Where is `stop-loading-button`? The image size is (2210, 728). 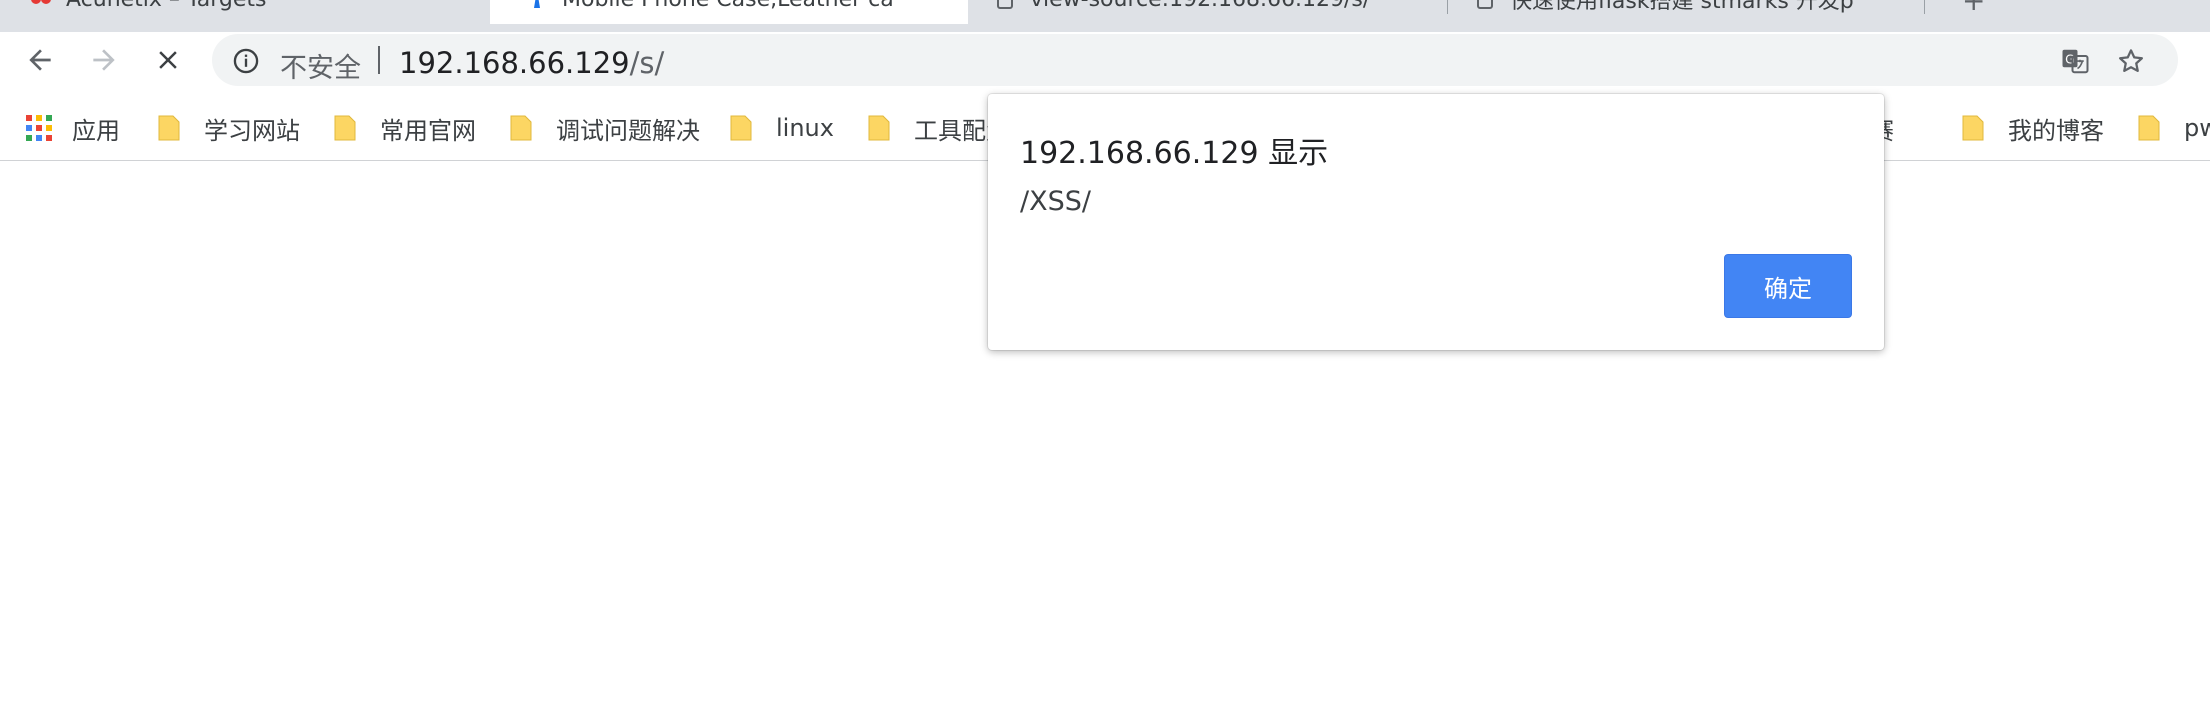 stop-loading-button is located at coordinates (168, 60).